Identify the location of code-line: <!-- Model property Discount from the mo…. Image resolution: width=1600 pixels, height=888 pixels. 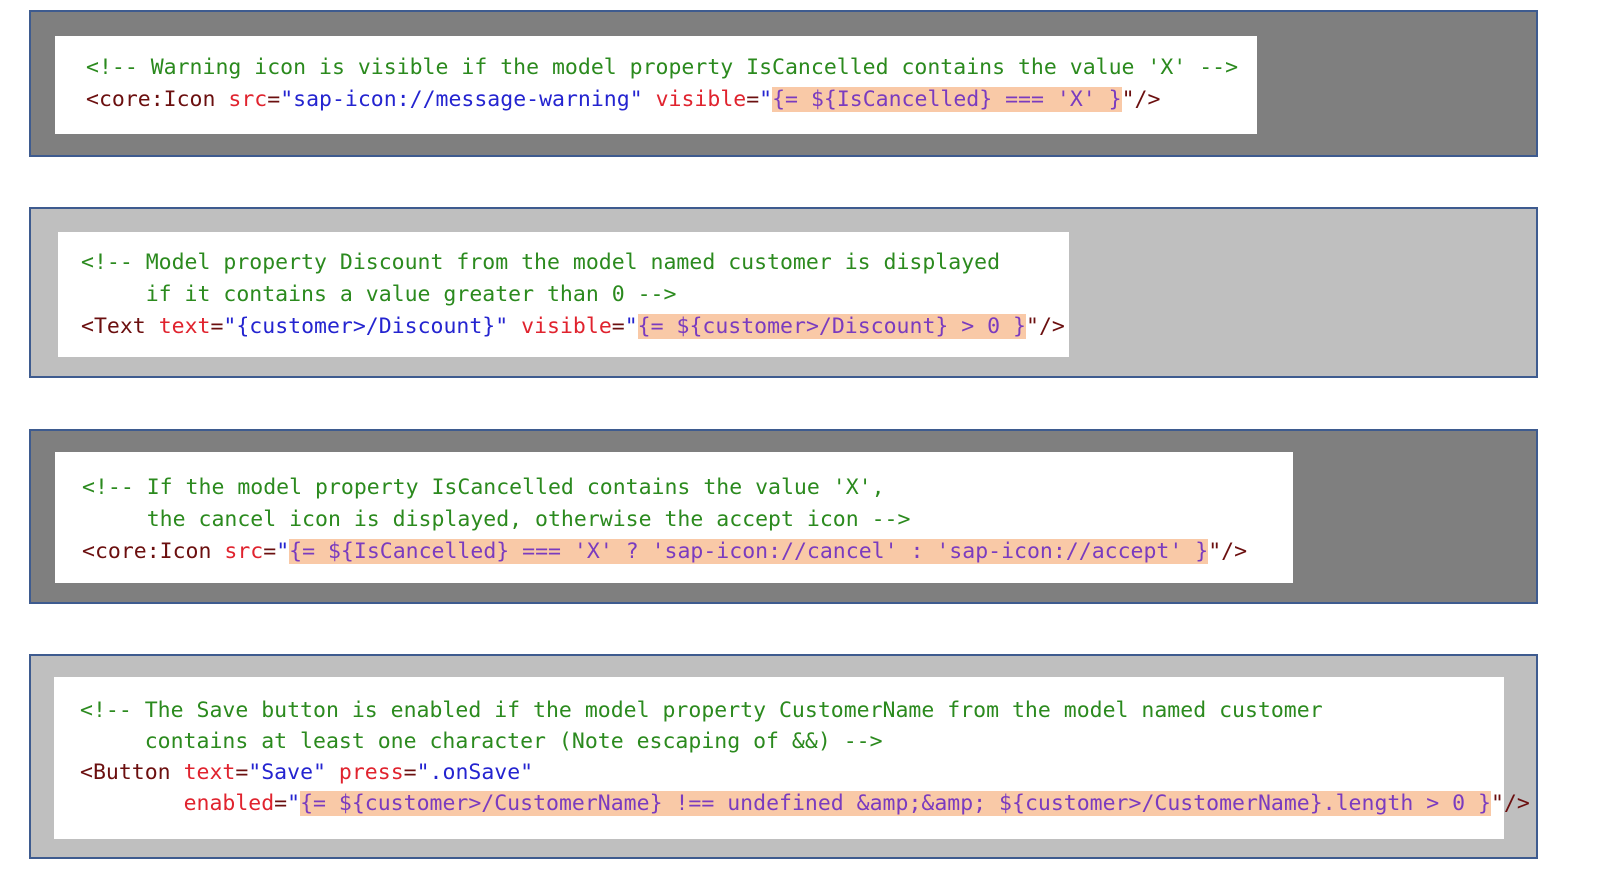
(575, 263).